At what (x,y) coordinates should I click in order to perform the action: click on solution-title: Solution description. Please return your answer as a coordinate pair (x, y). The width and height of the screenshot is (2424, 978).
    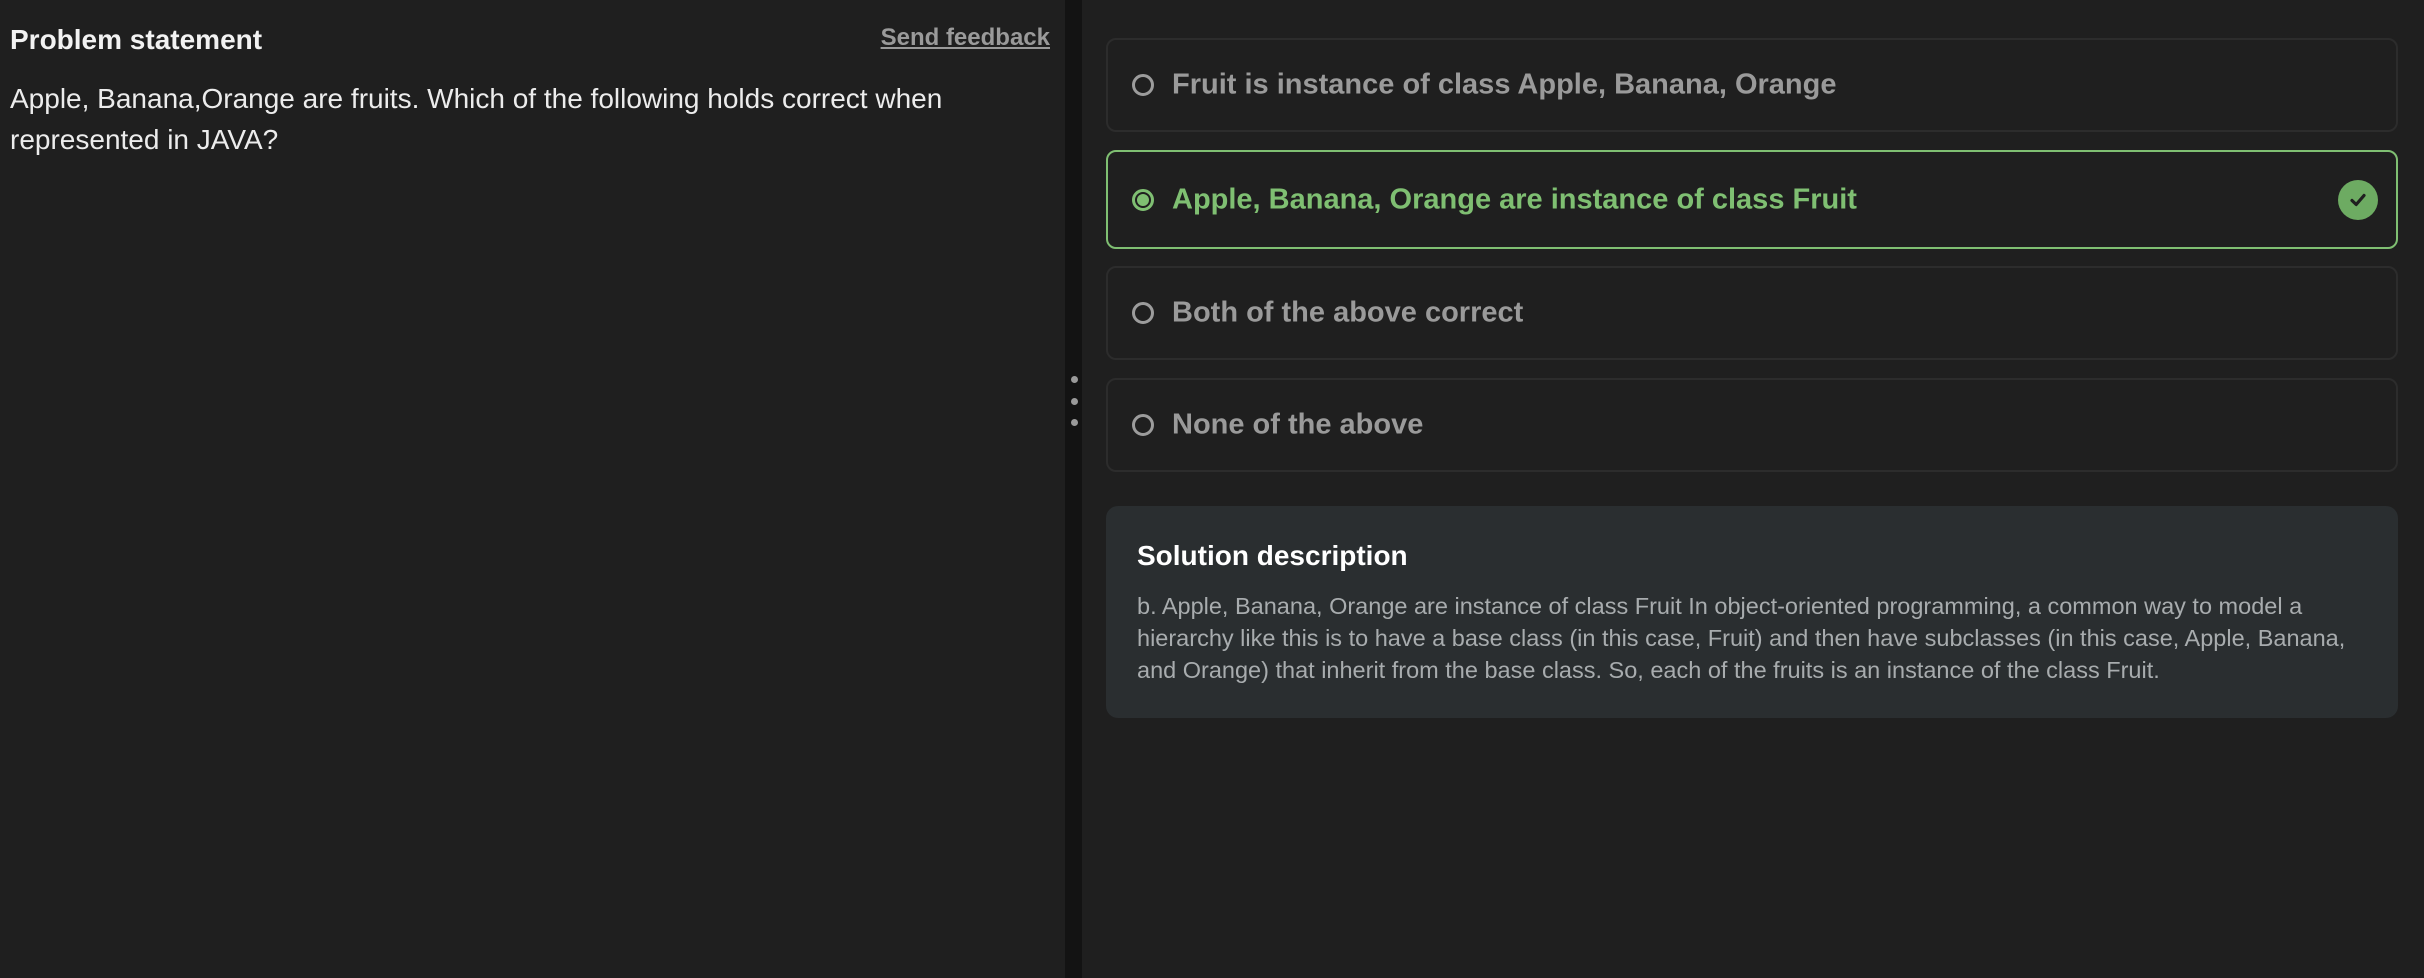
    Looking at the image, I should click on (1272, 555).